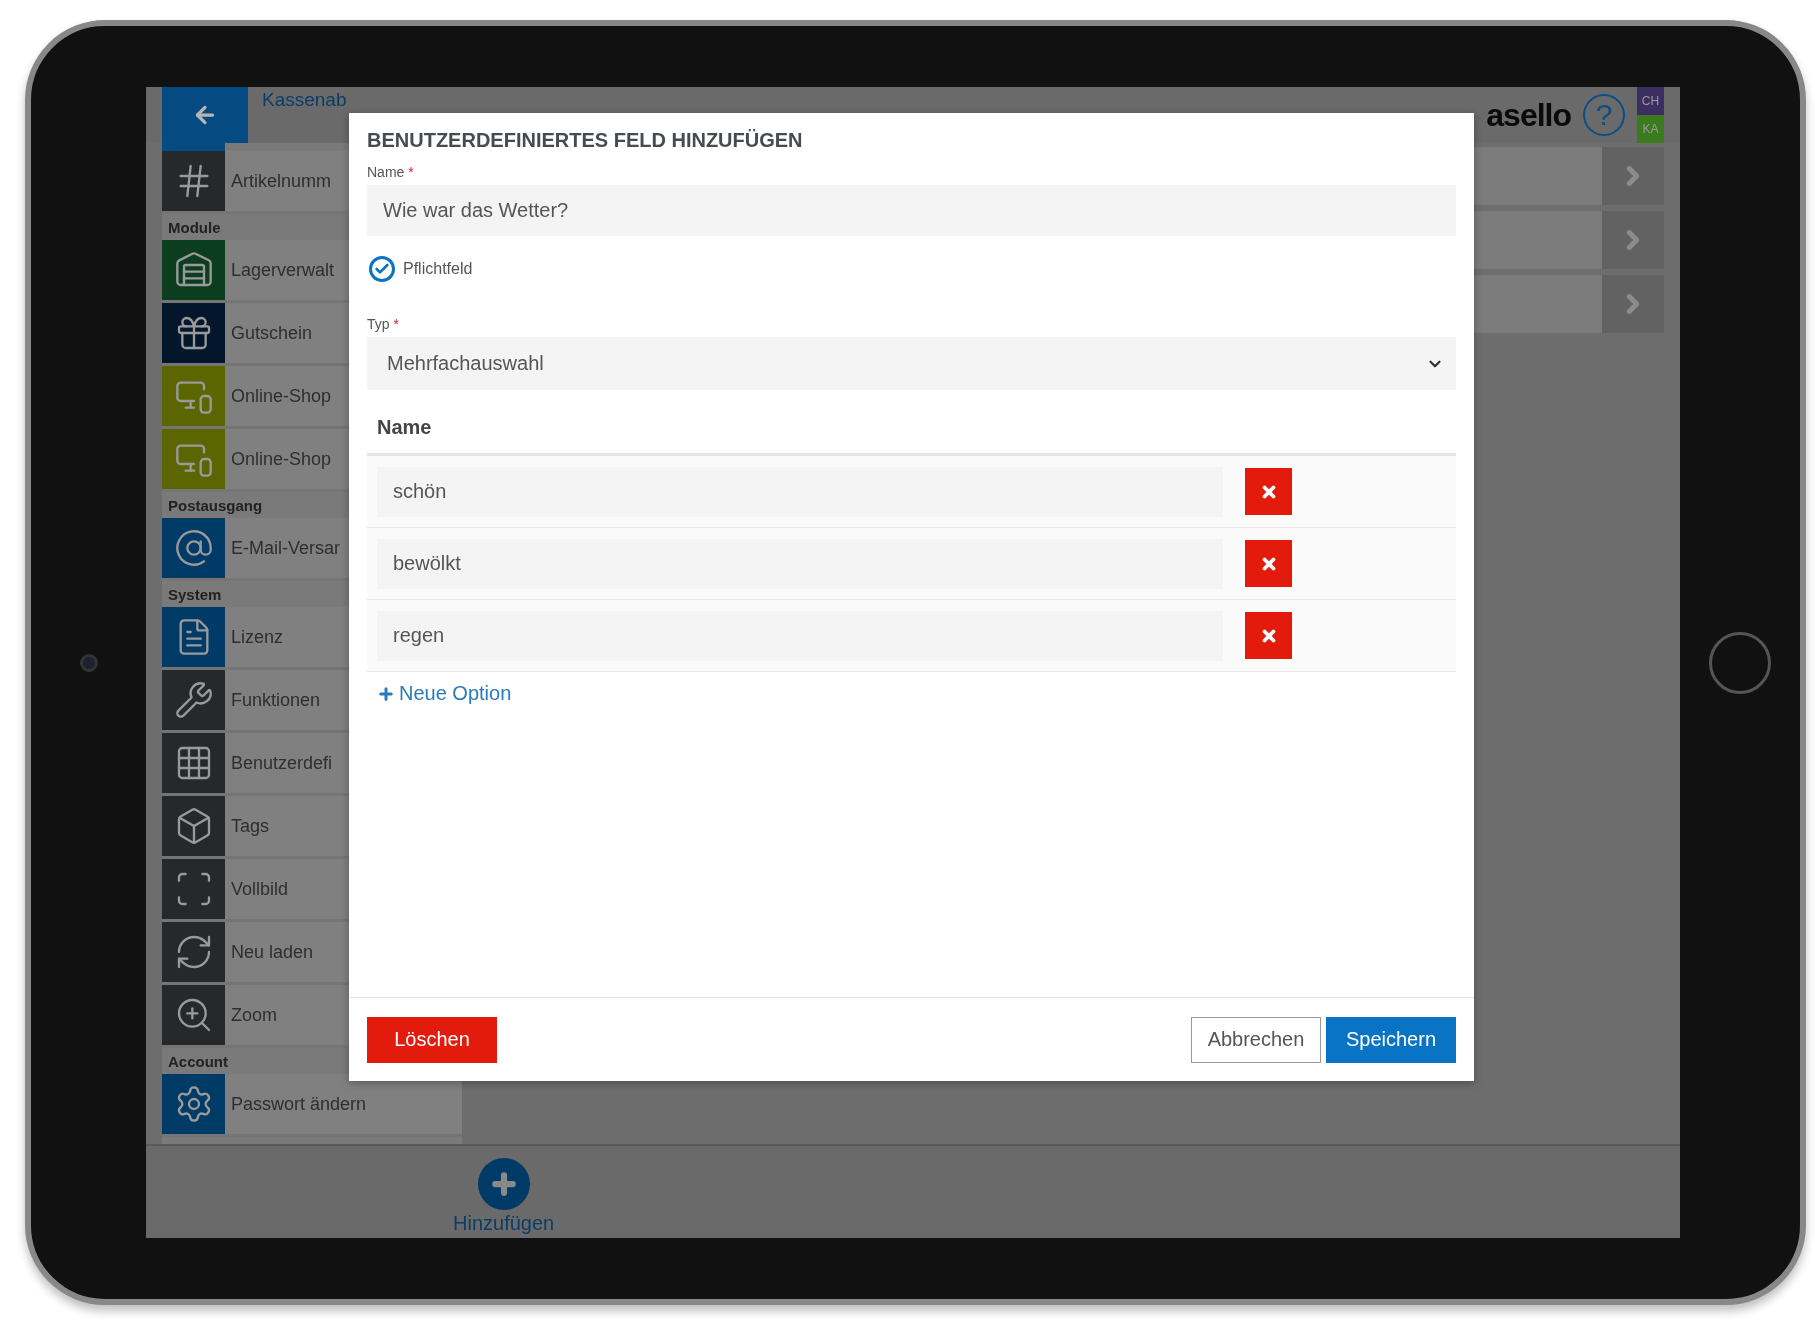  I want to click on option-input-field: bewölkt, so click(800, 563).